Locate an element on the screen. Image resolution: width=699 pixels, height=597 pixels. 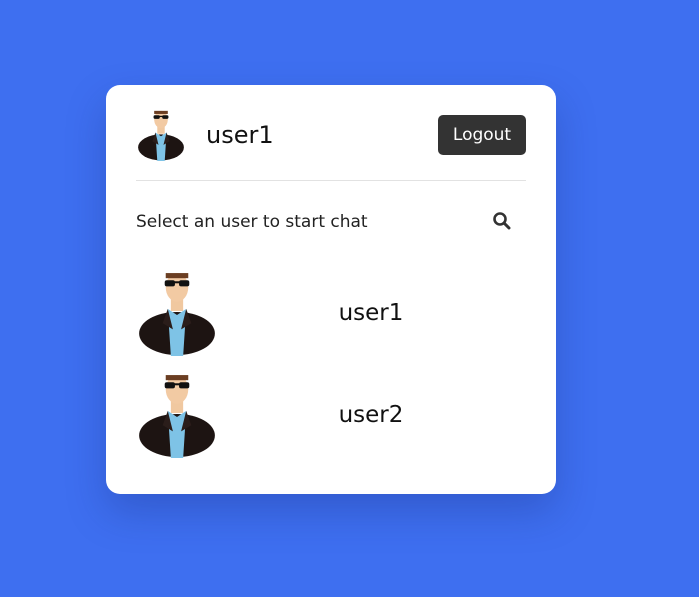
divider is located at coordinates (331, 180).